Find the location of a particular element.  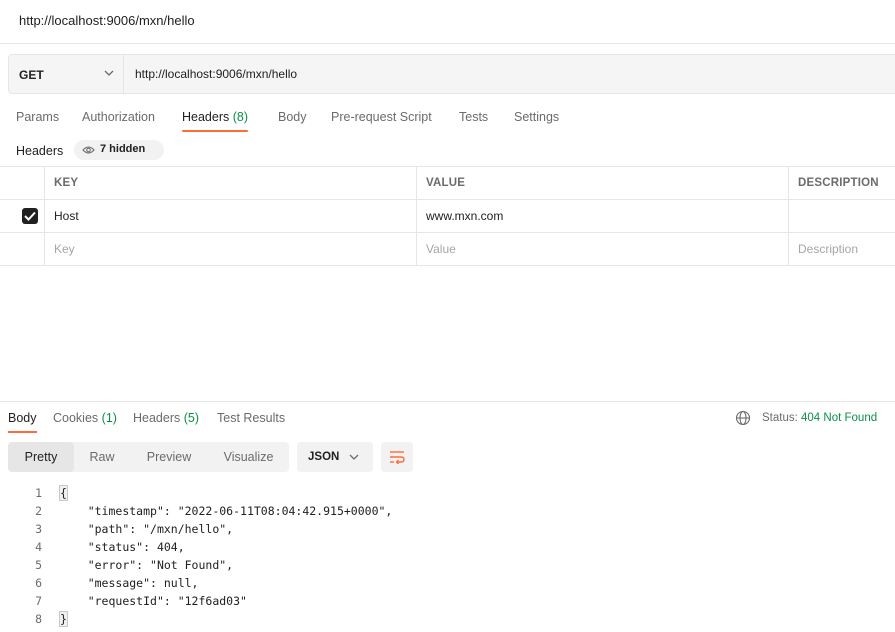

status-text: Not Found is located at coordinates (850, 418).